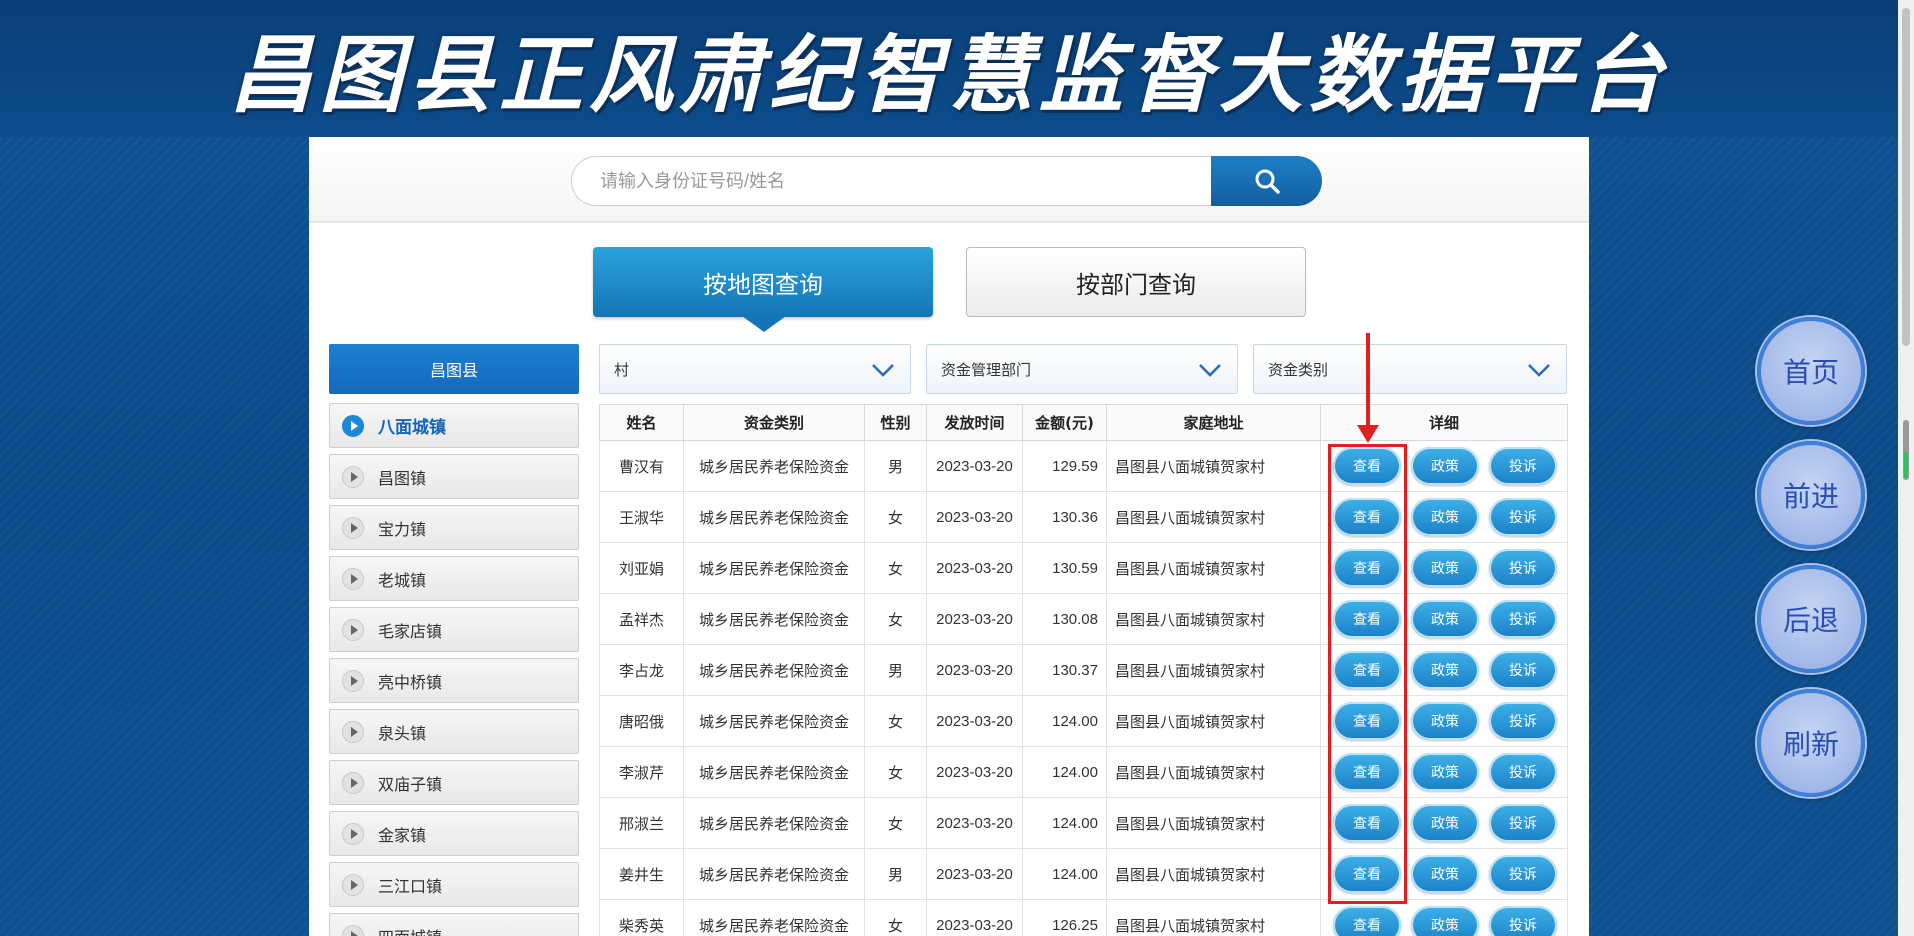  Describe the element at coordinates (1410, 369) in the screenshot. I see `fund-type-select: 资金类别` at that location.